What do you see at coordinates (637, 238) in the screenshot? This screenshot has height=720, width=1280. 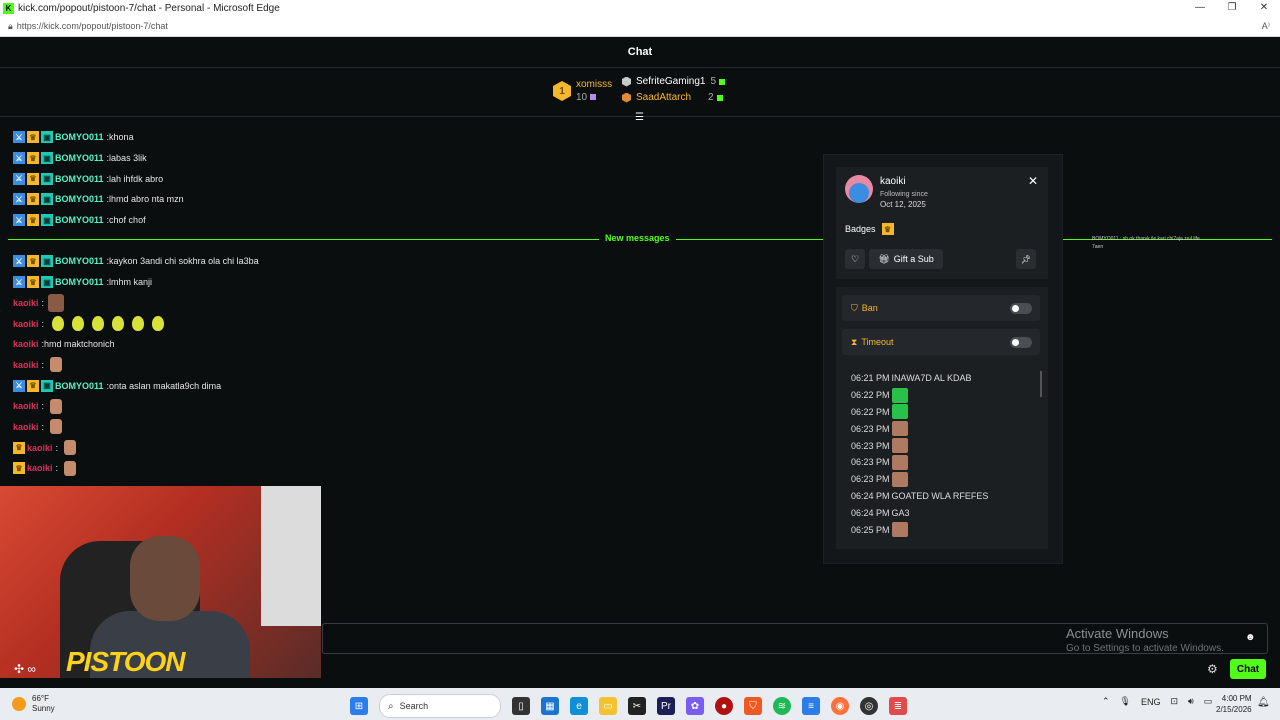 I see `new-messages-label: New messages` at bounding box center [637, 238].